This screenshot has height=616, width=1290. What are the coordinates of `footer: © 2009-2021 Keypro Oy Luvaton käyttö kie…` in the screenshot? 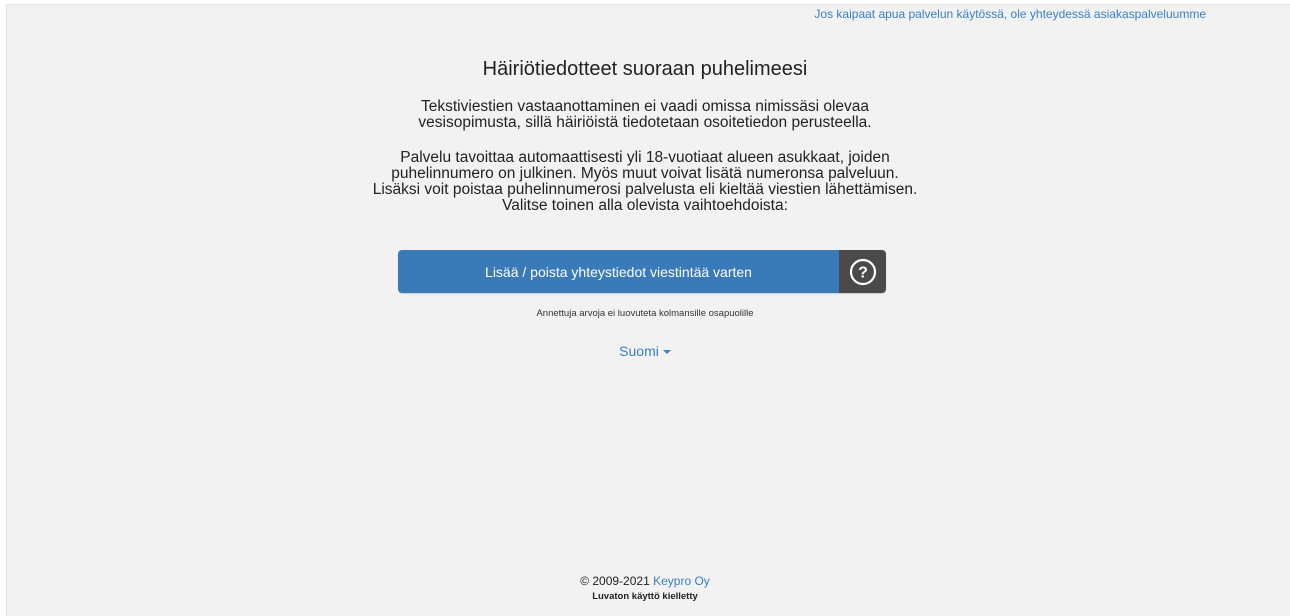 It's located at (645, 588).